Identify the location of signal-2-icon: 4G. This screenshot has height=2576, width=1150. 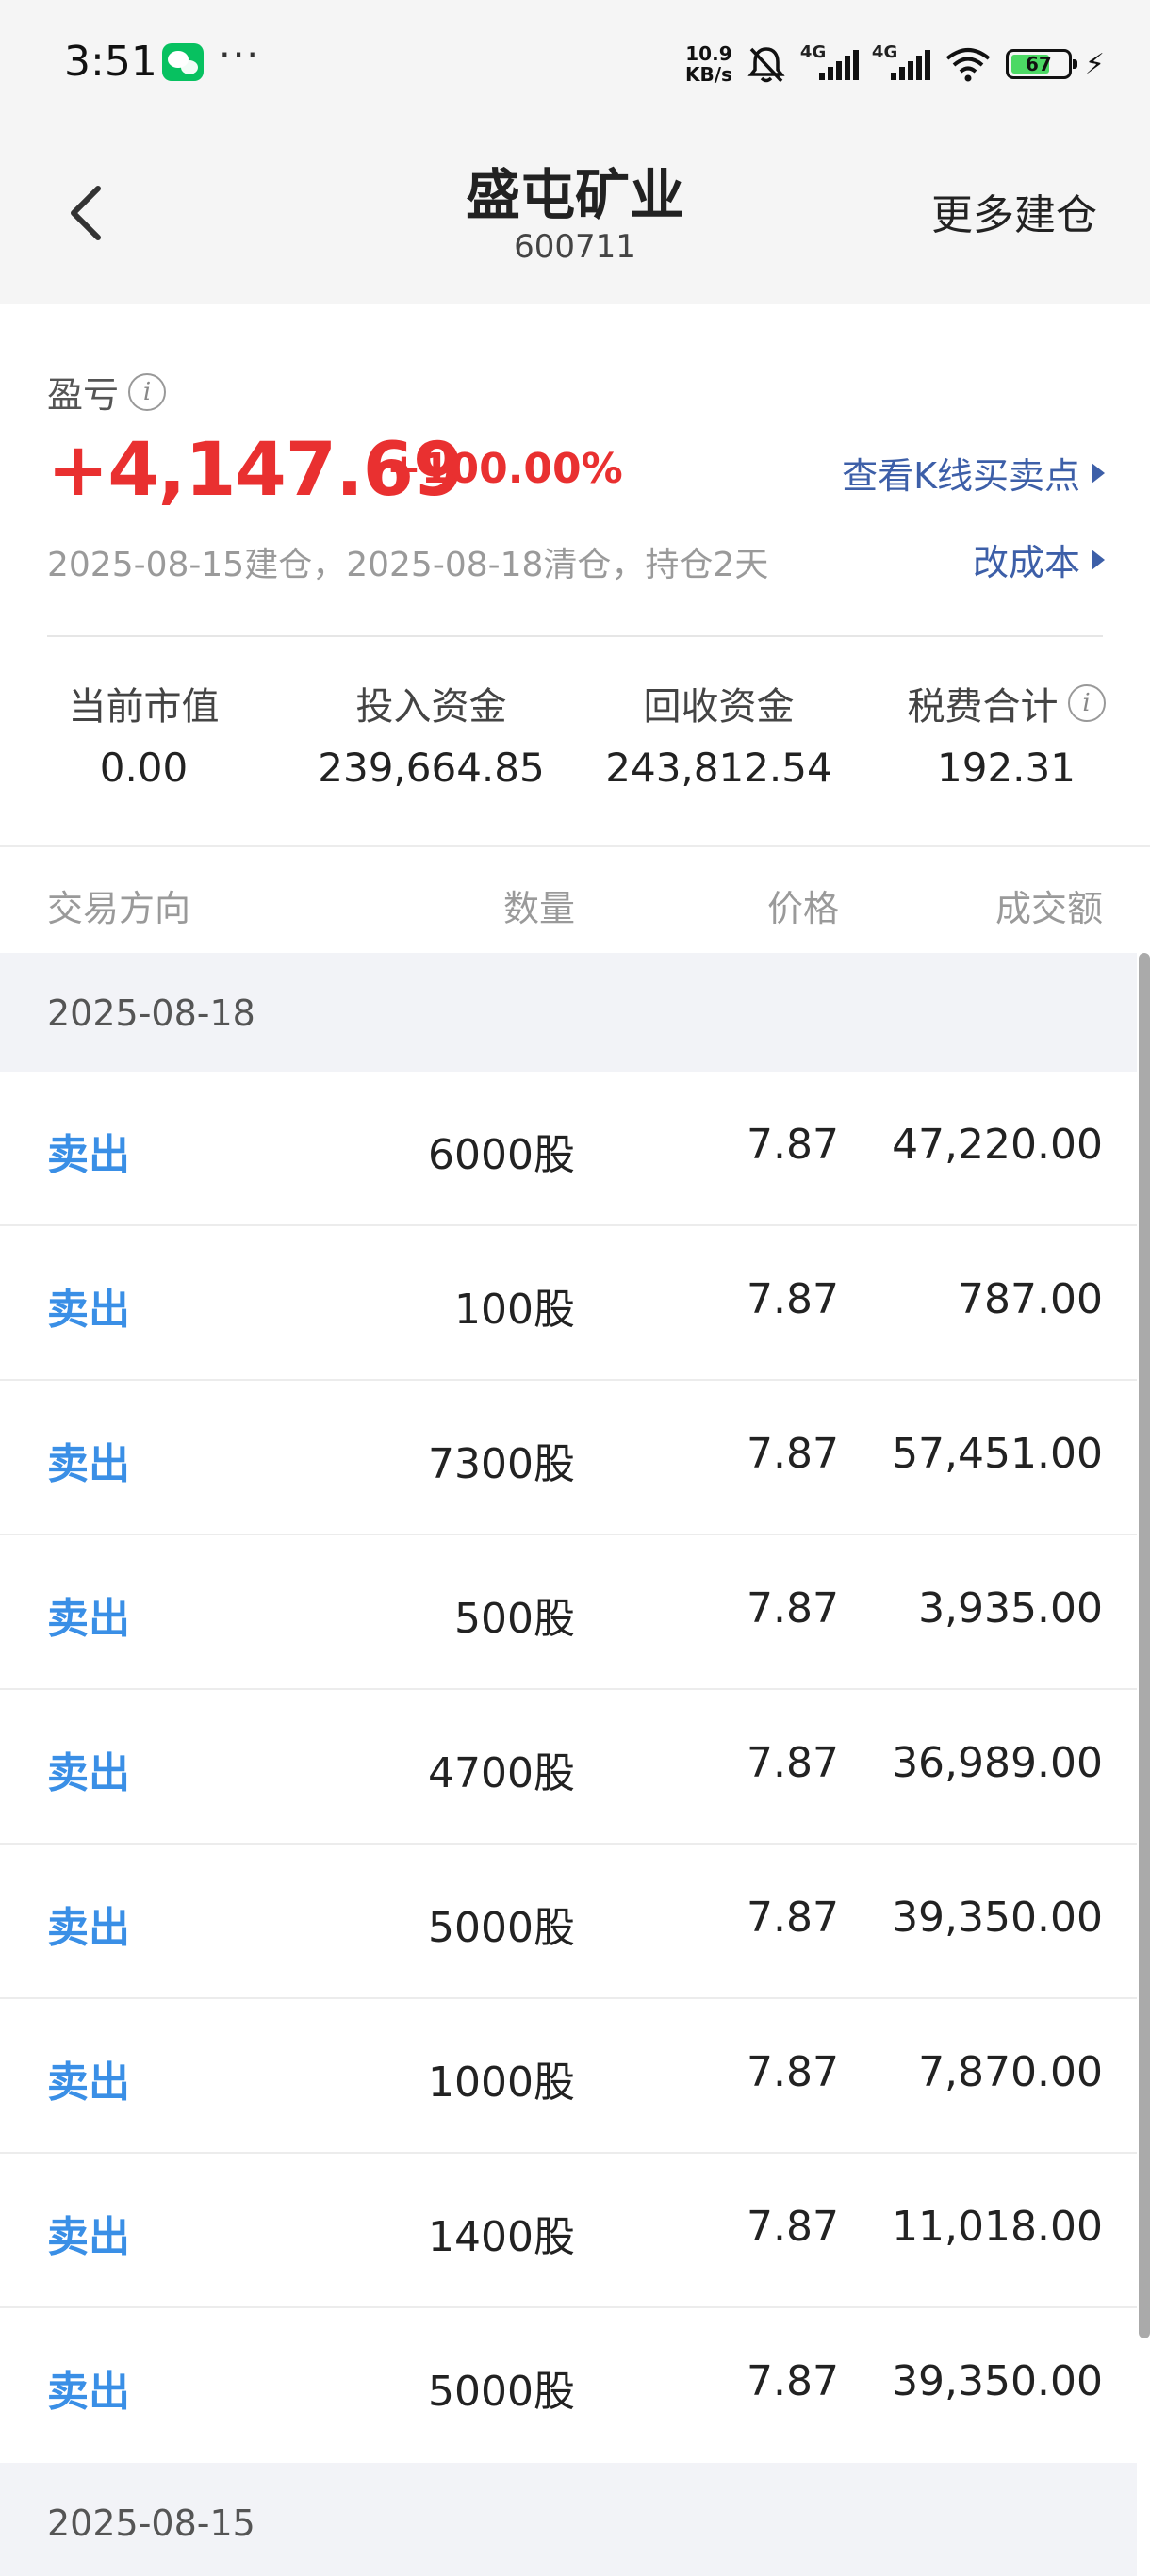
(901, 61).